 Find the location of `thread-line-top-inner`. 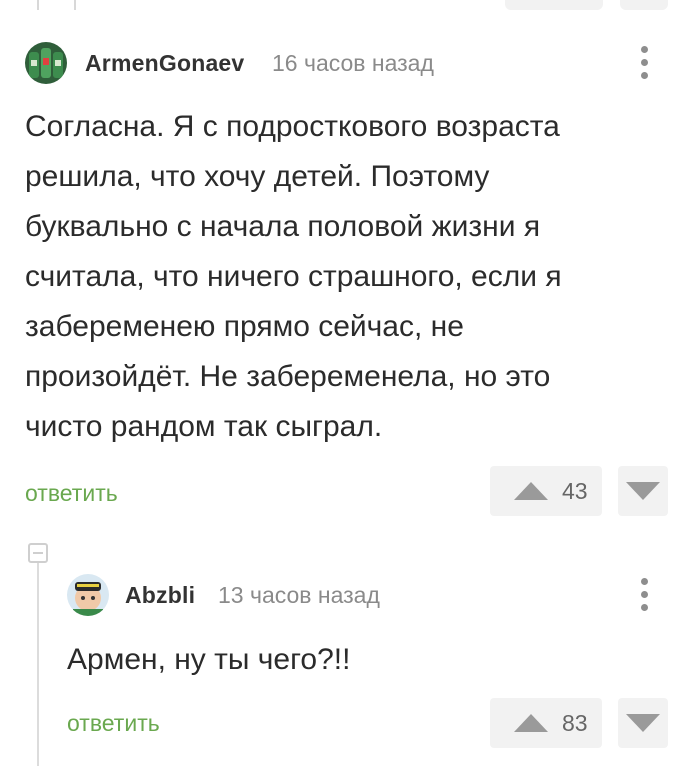

thread-line-top-inner is located at coordinates (75, 5).